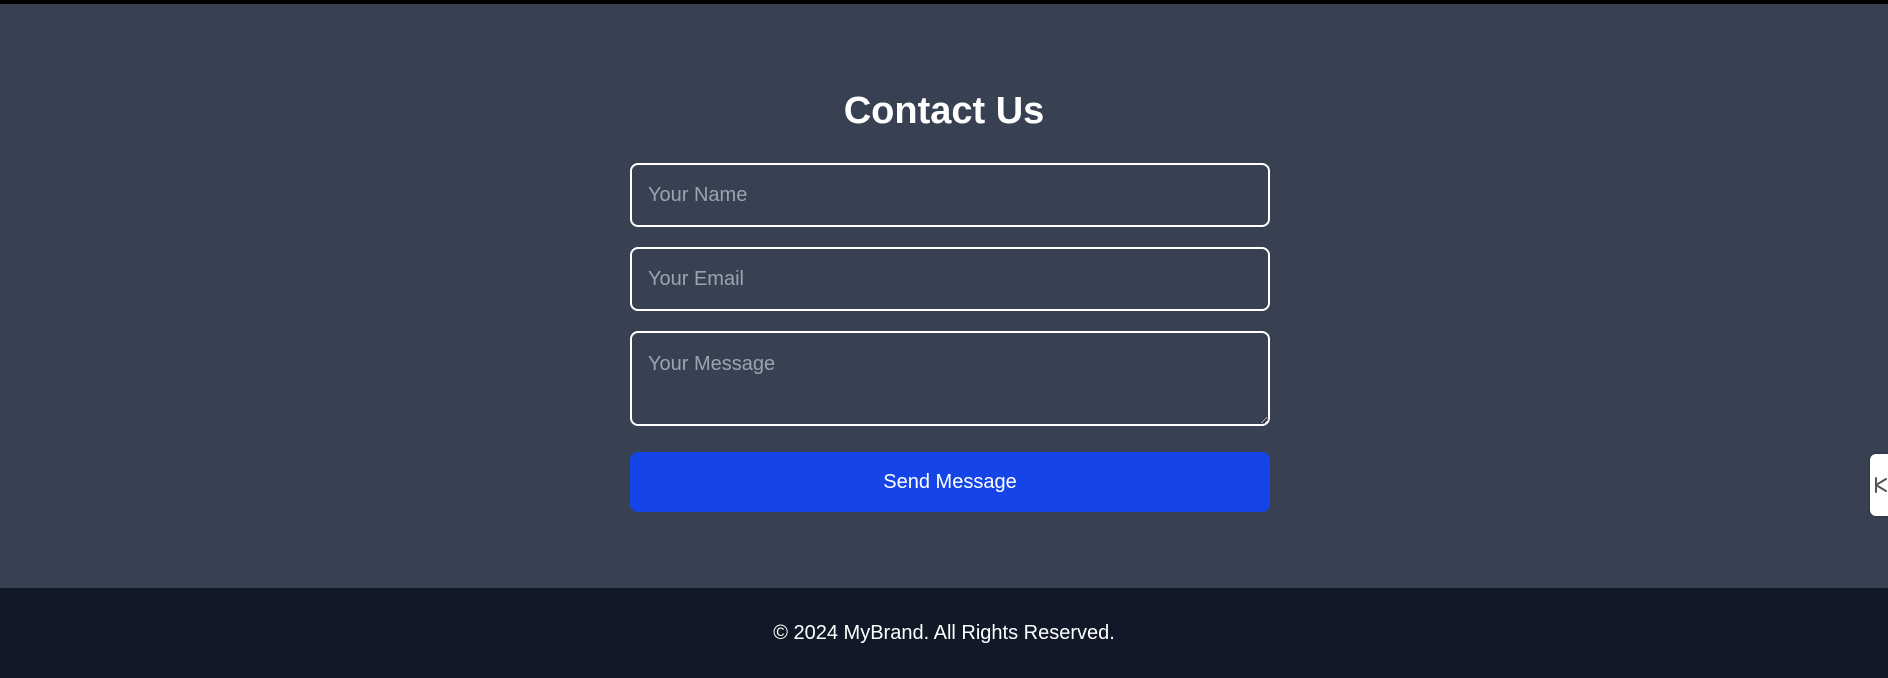 Image resolution: width=1888 pixels, height=678 pixels. I want to click on message-textarea, so click(950, 378).